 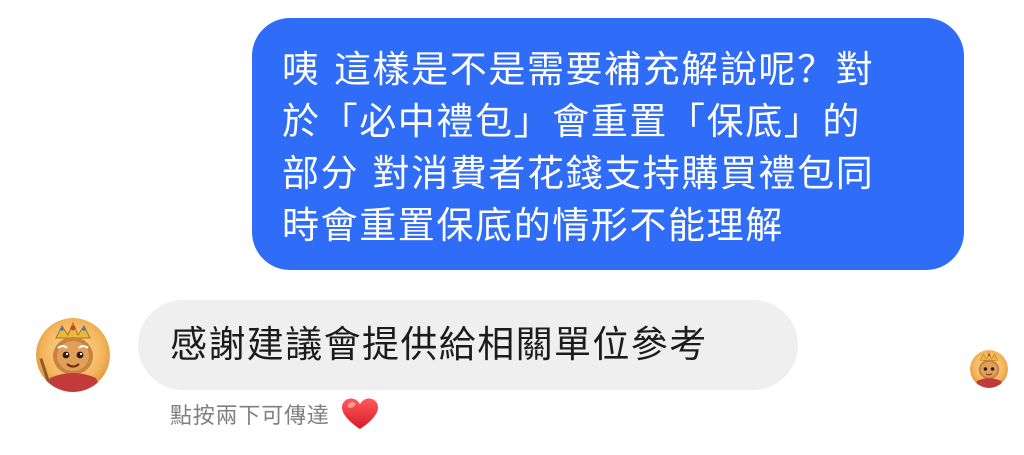 I want to click on sent-message-line: 時會重置保底的情形不能理解, so click(x=533, y=225).